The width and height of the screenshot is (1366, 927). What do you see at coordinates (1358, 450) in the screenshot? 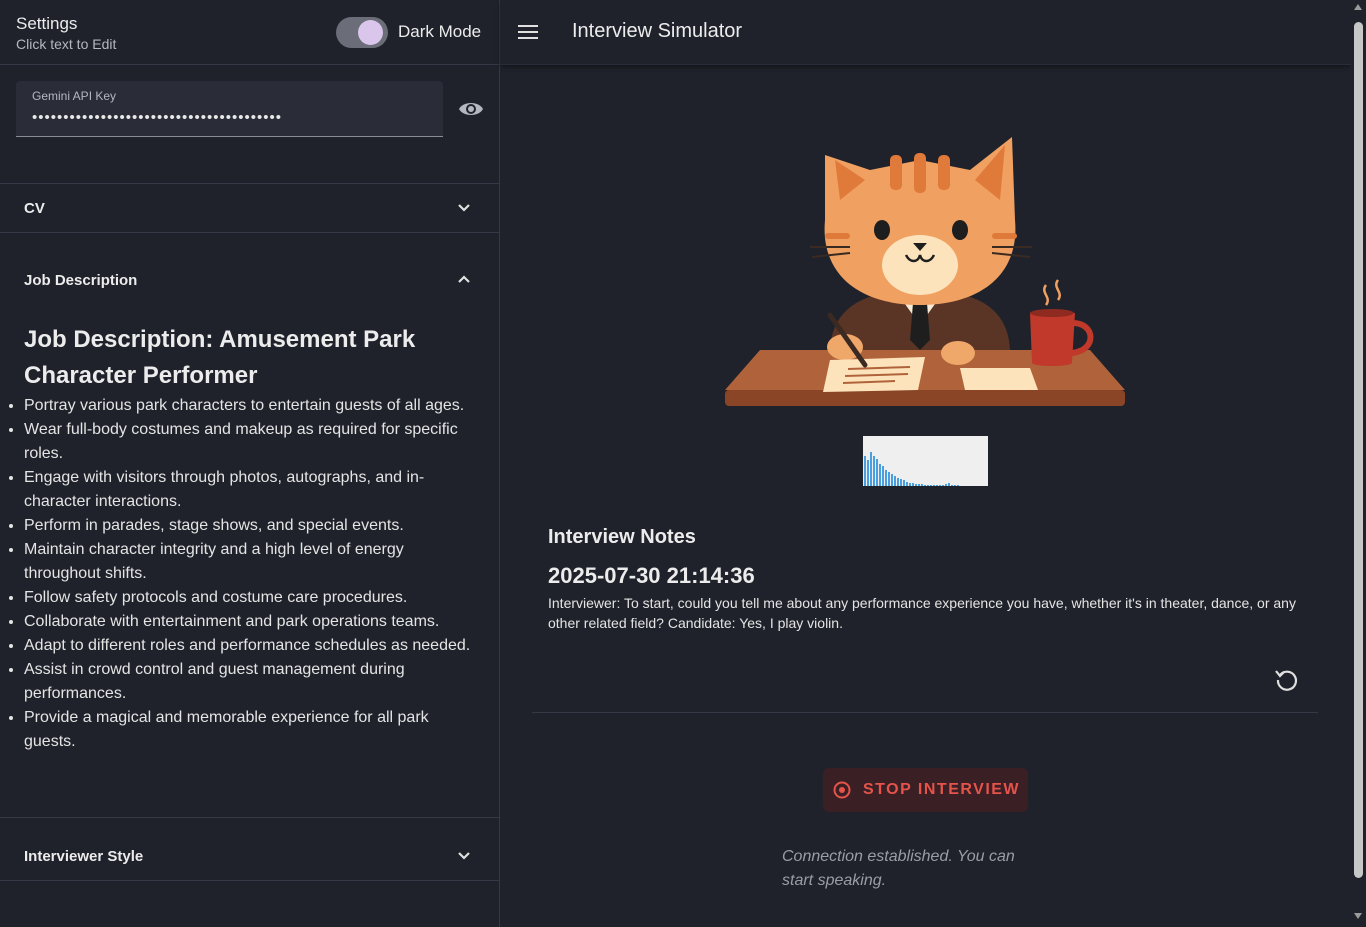
I see `scroll-thumb` at bounding box center [1358, 450].